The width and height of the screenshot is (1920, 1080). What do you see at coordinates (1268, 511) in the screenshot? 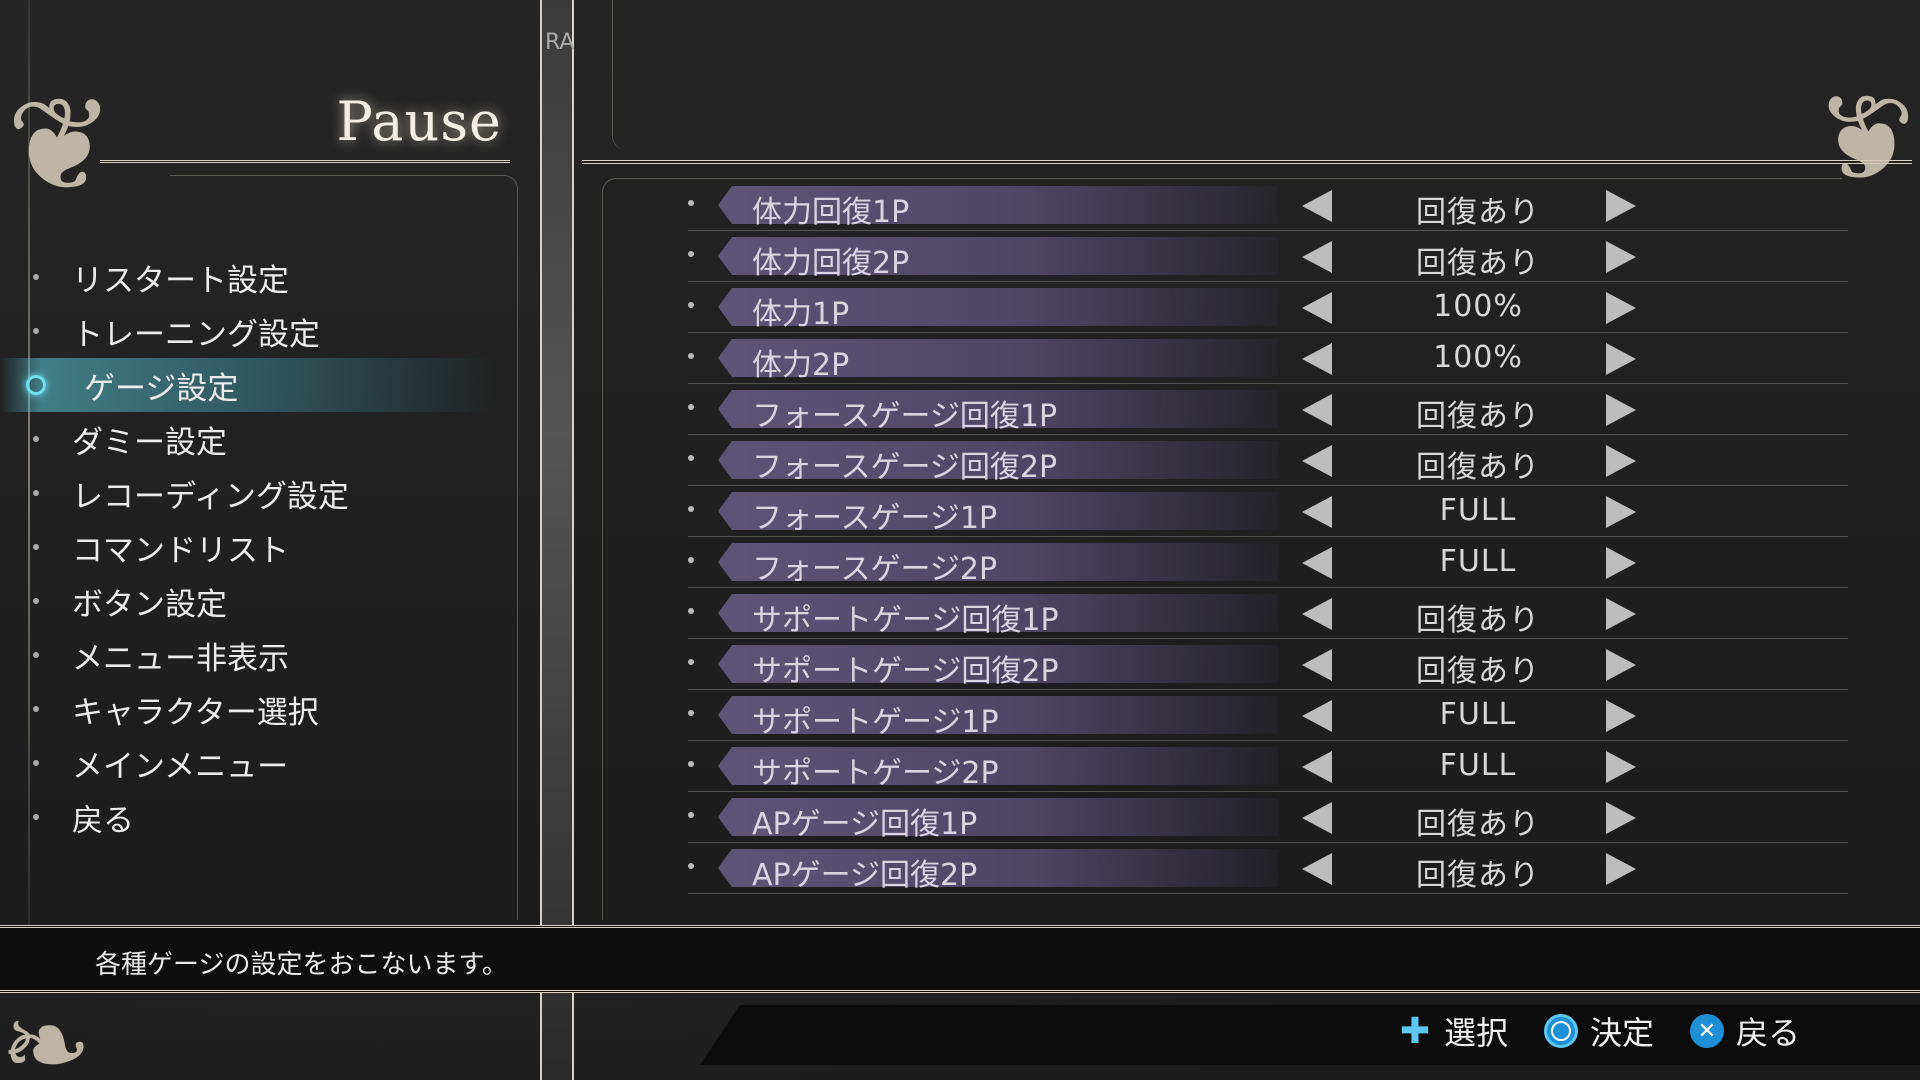
I see `setting-row-force-gauge-1p: フォースゲージ1P FULL` at bounding box center [1268, 511].